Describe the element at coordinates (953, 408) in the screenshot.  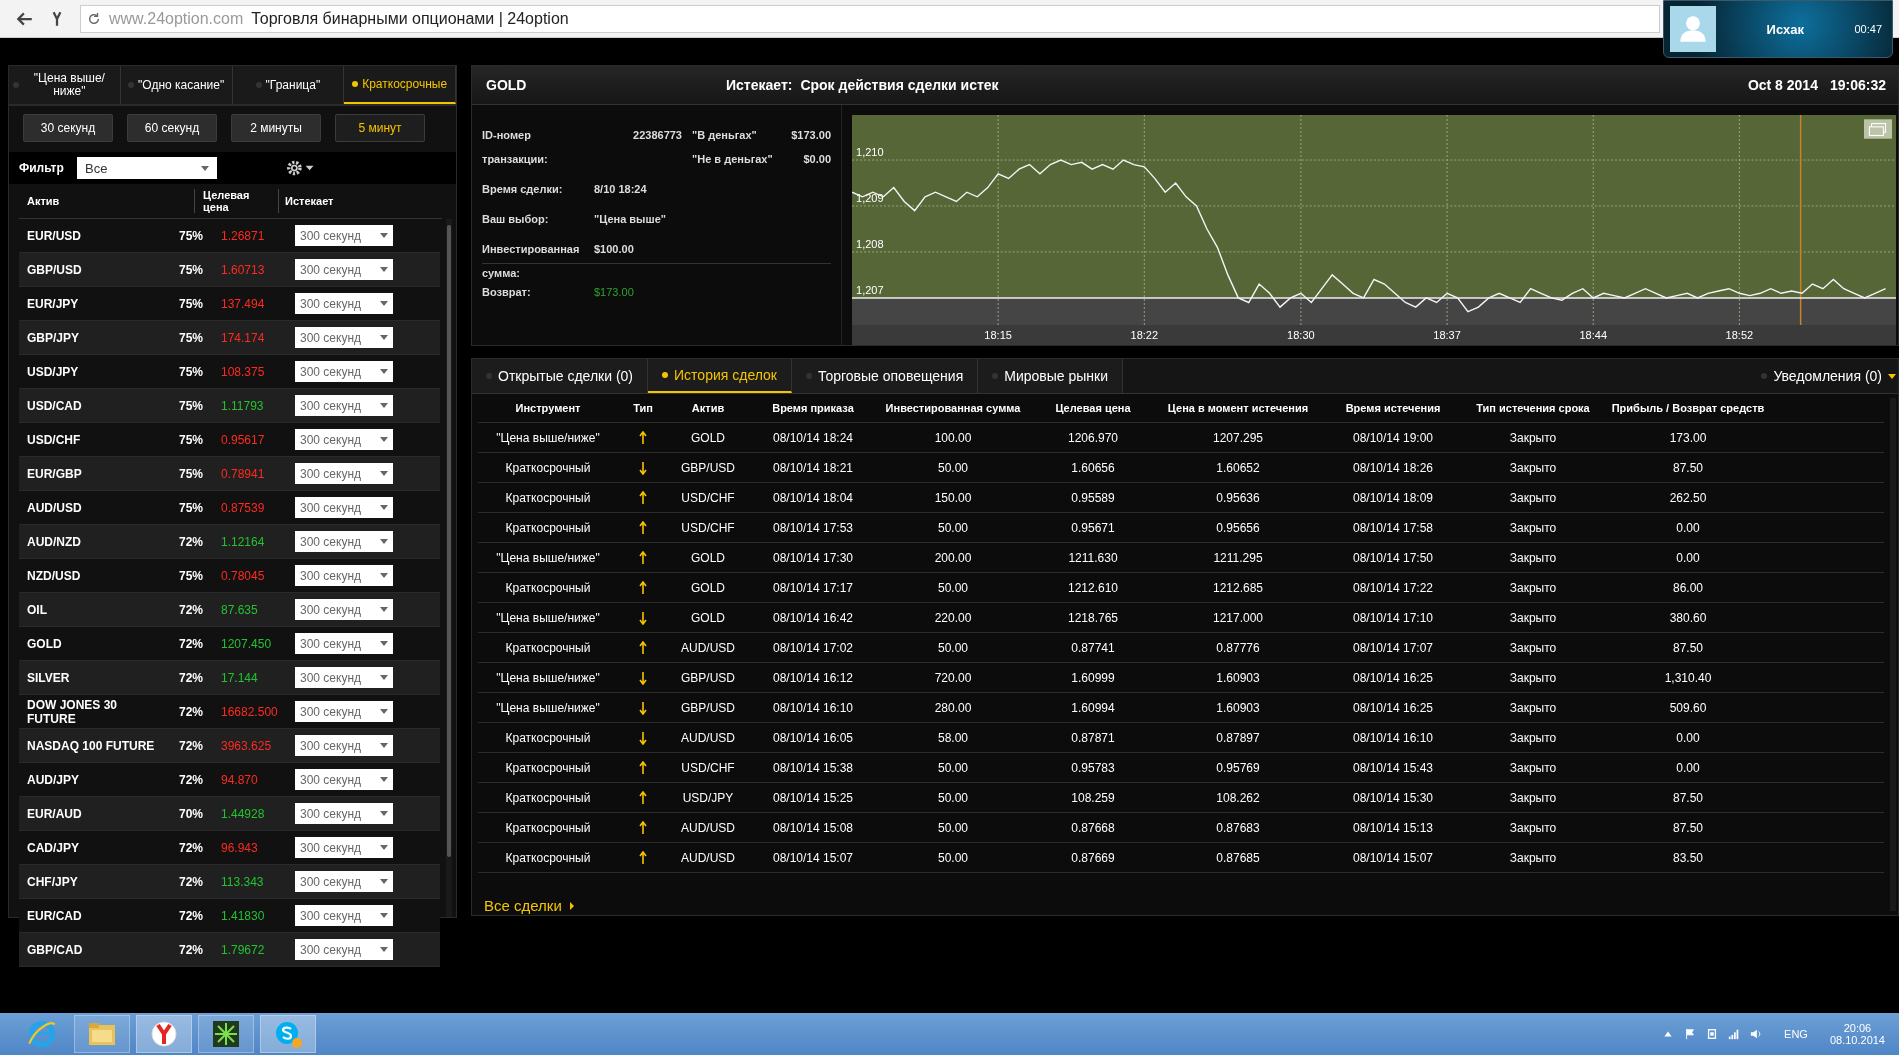
I see `column-header: Инвестированная сумма` at that location.